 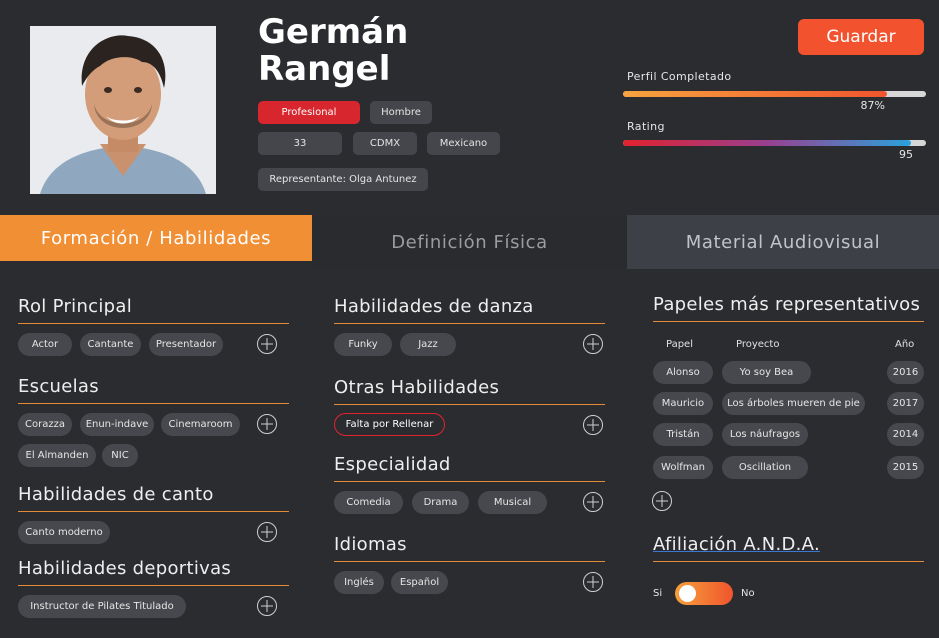 What do you see at coordinates (683, 372) in the screenshot?
I see `cell-papel: Alonso` at bounding box center [683, 372].